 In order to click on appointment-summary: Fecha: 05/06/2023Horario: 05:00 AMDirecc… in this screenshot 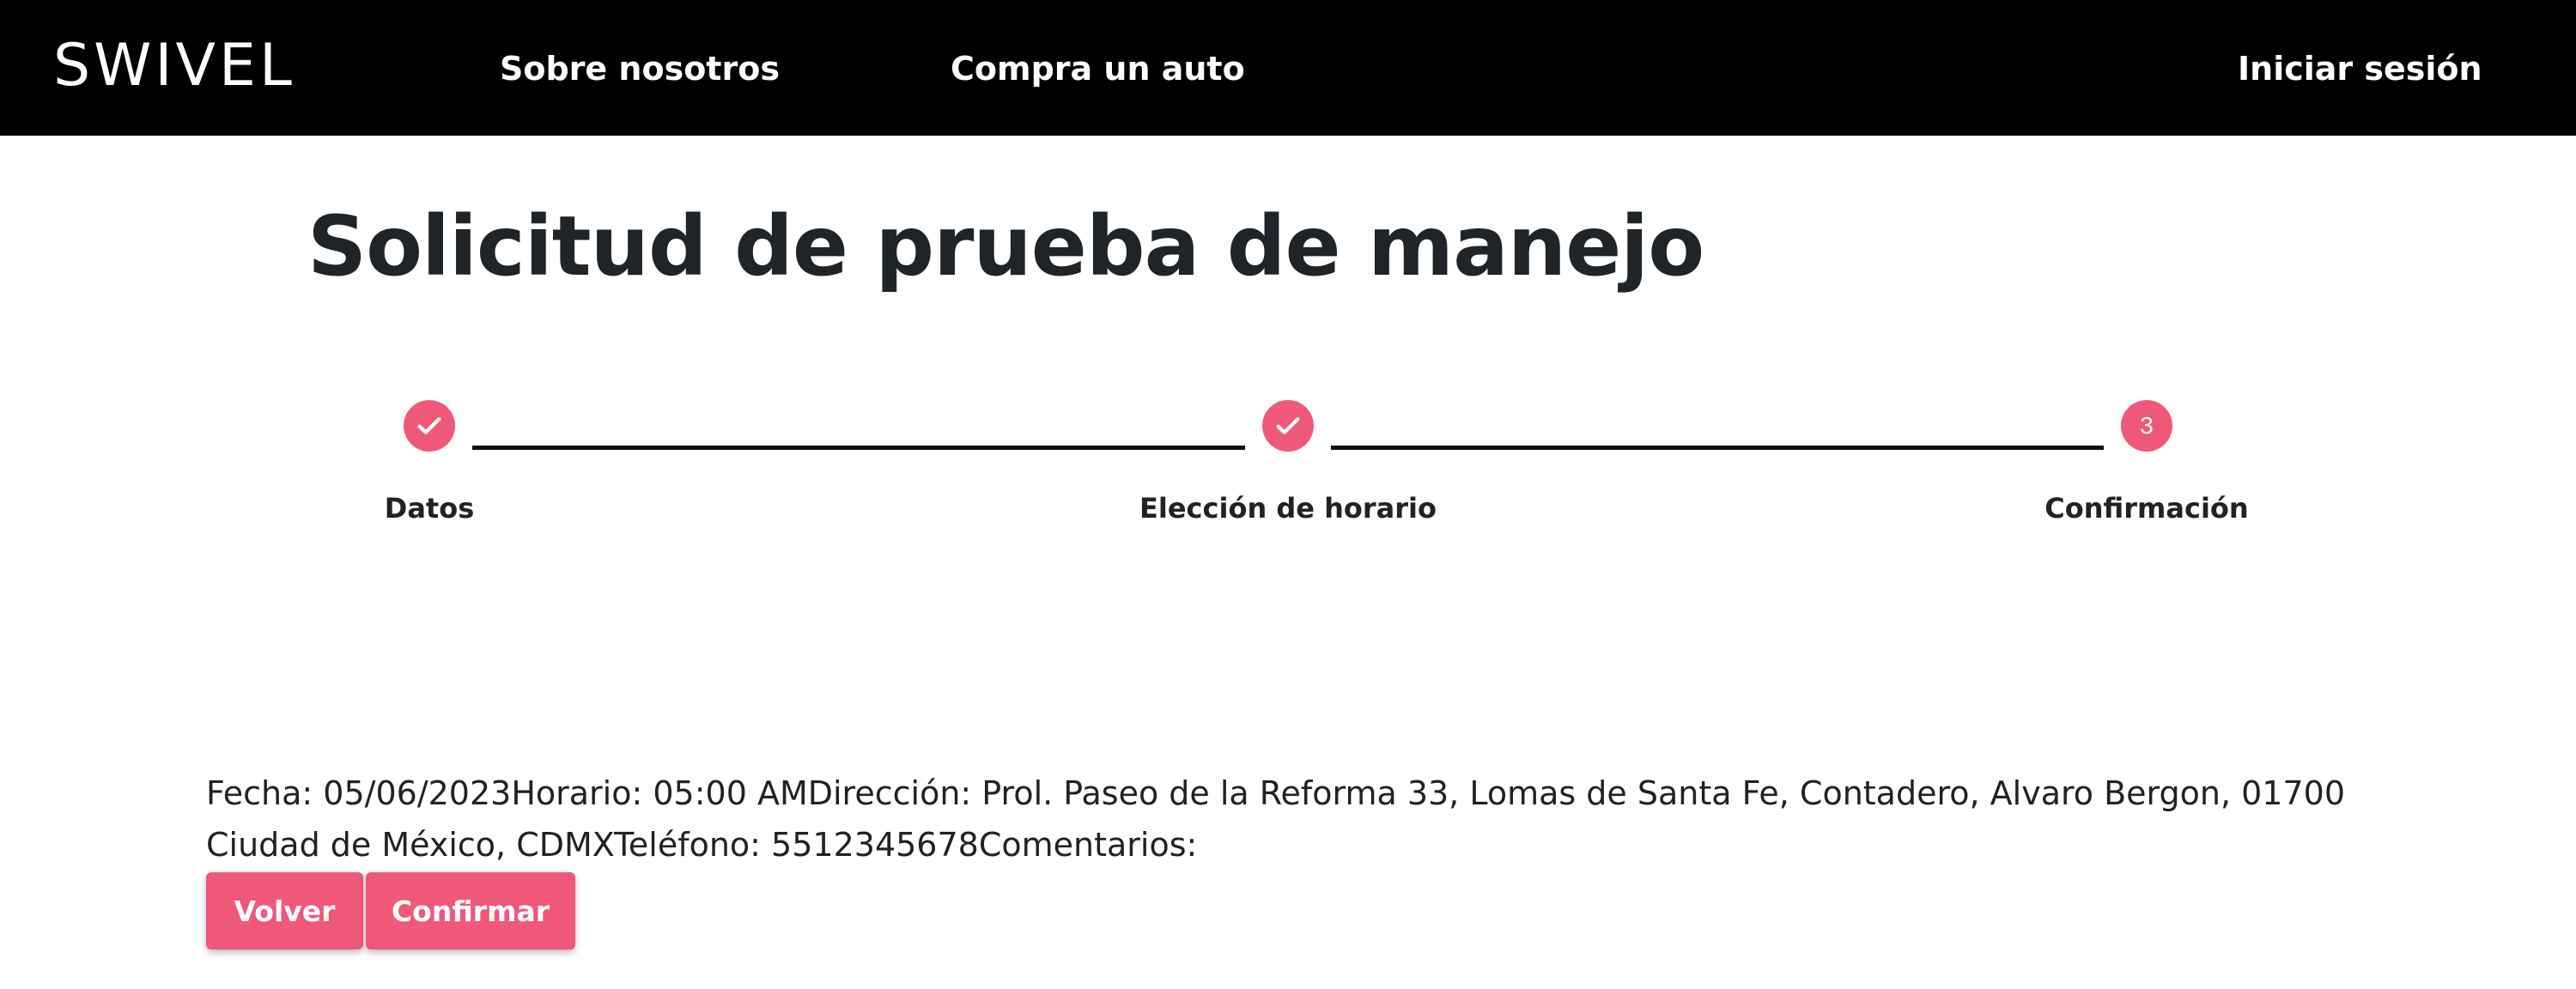, I will do `click(1276, 819)`.